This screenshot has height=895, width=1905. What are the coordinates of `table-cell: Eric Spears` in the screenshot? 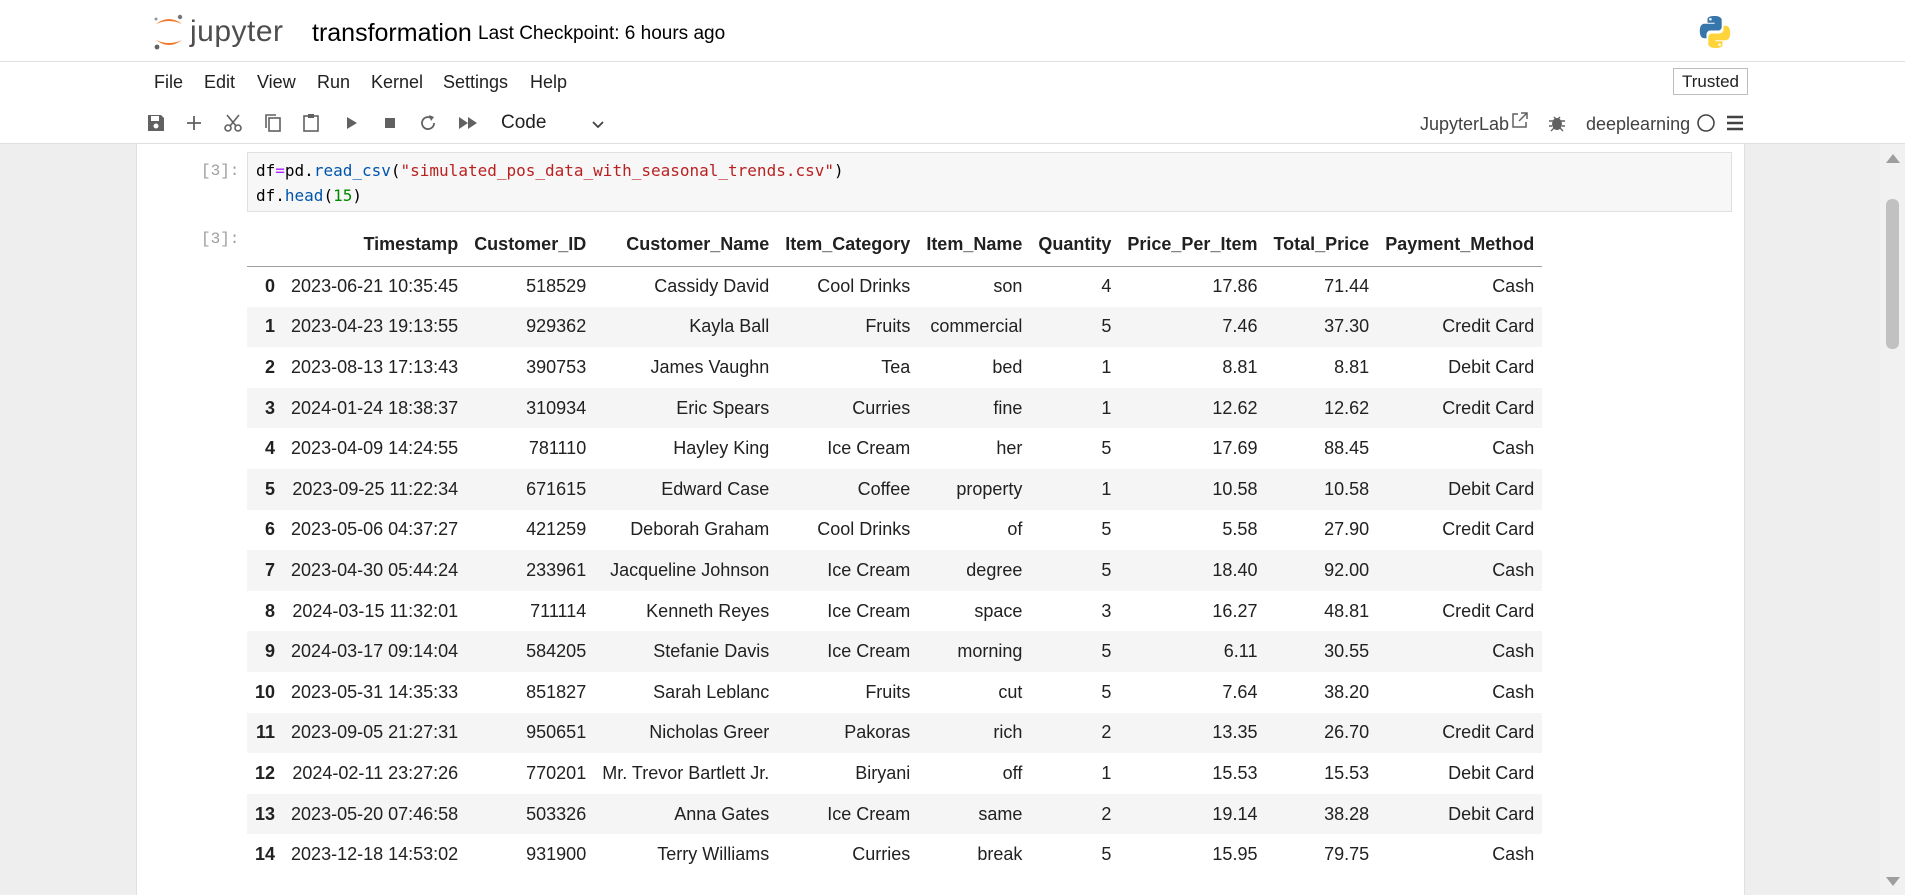 It's located at (723, 407).